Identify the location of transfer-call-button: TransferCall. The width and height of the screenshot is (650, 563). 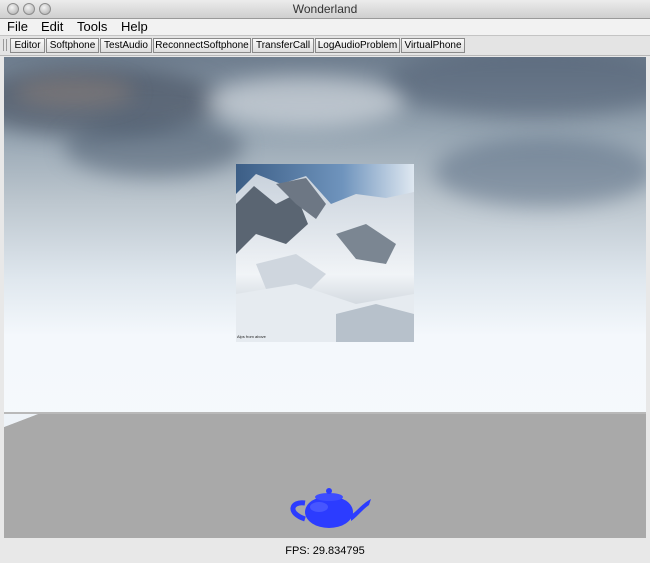
(283, 45).